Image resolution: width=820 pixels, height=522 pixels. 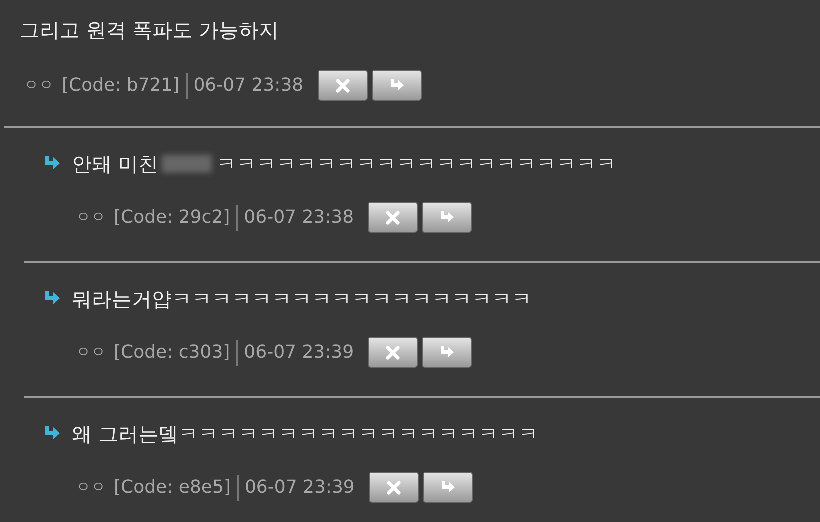 What do you see at coordinates (176, 487) in the screenshot?
I see `comment-code: [Code: e8e5]` at bounding box center [176, 487].